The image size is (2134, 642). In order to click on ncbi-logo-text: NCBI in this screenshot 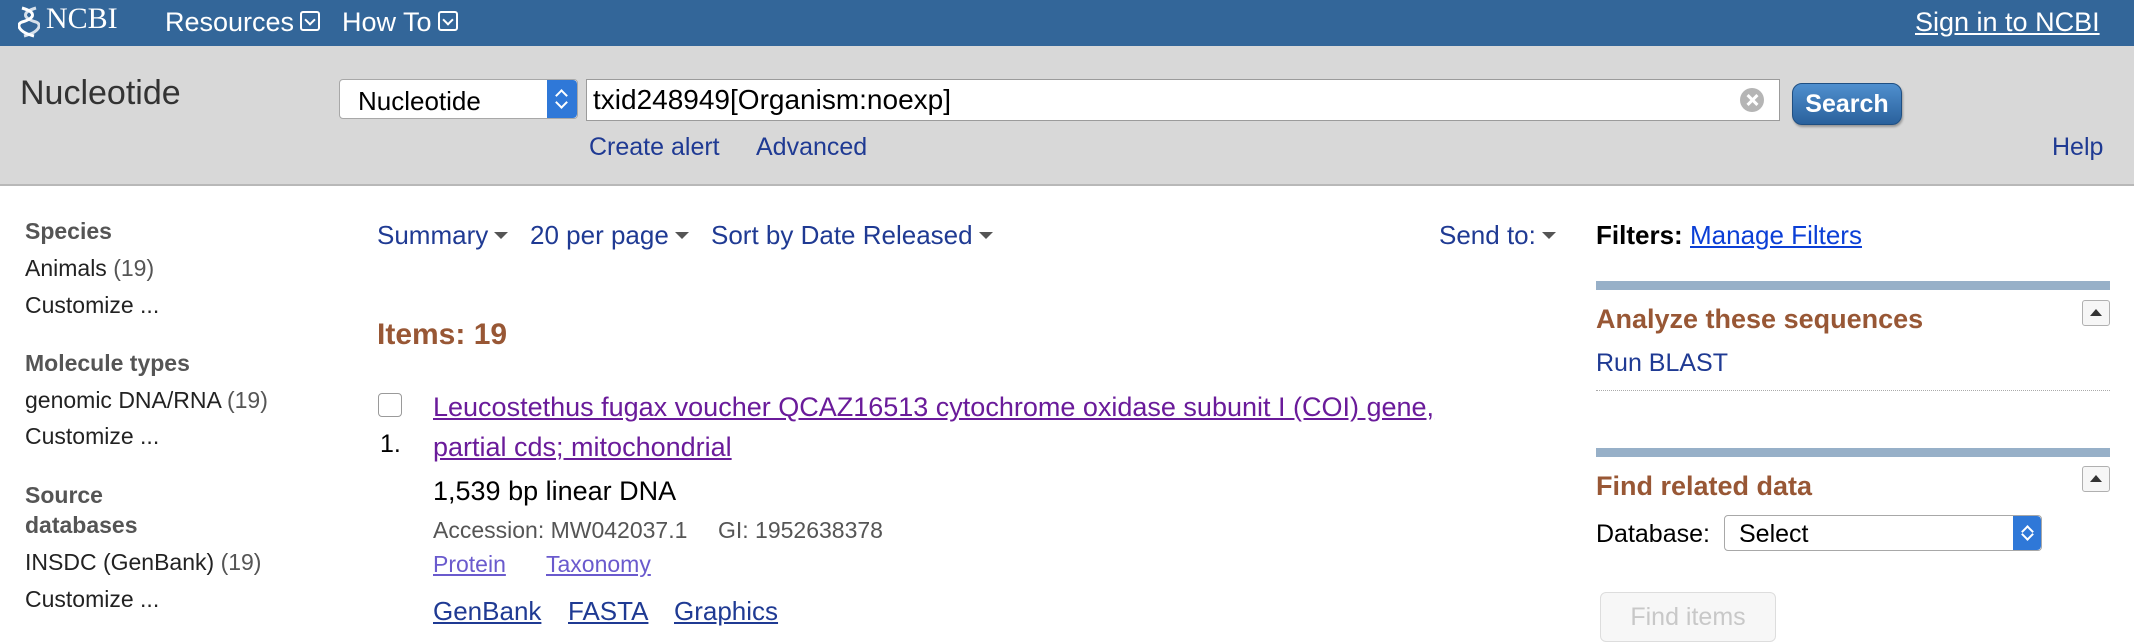, I will do `click(82, 19)`.